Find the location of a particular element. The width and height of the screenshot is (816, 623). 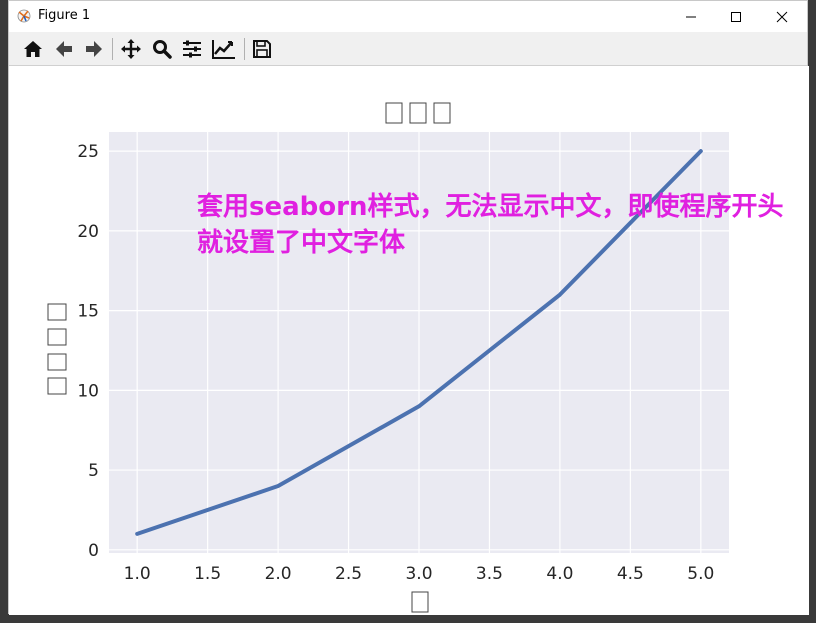

y-axis-label is located at coordinates (57, 349).